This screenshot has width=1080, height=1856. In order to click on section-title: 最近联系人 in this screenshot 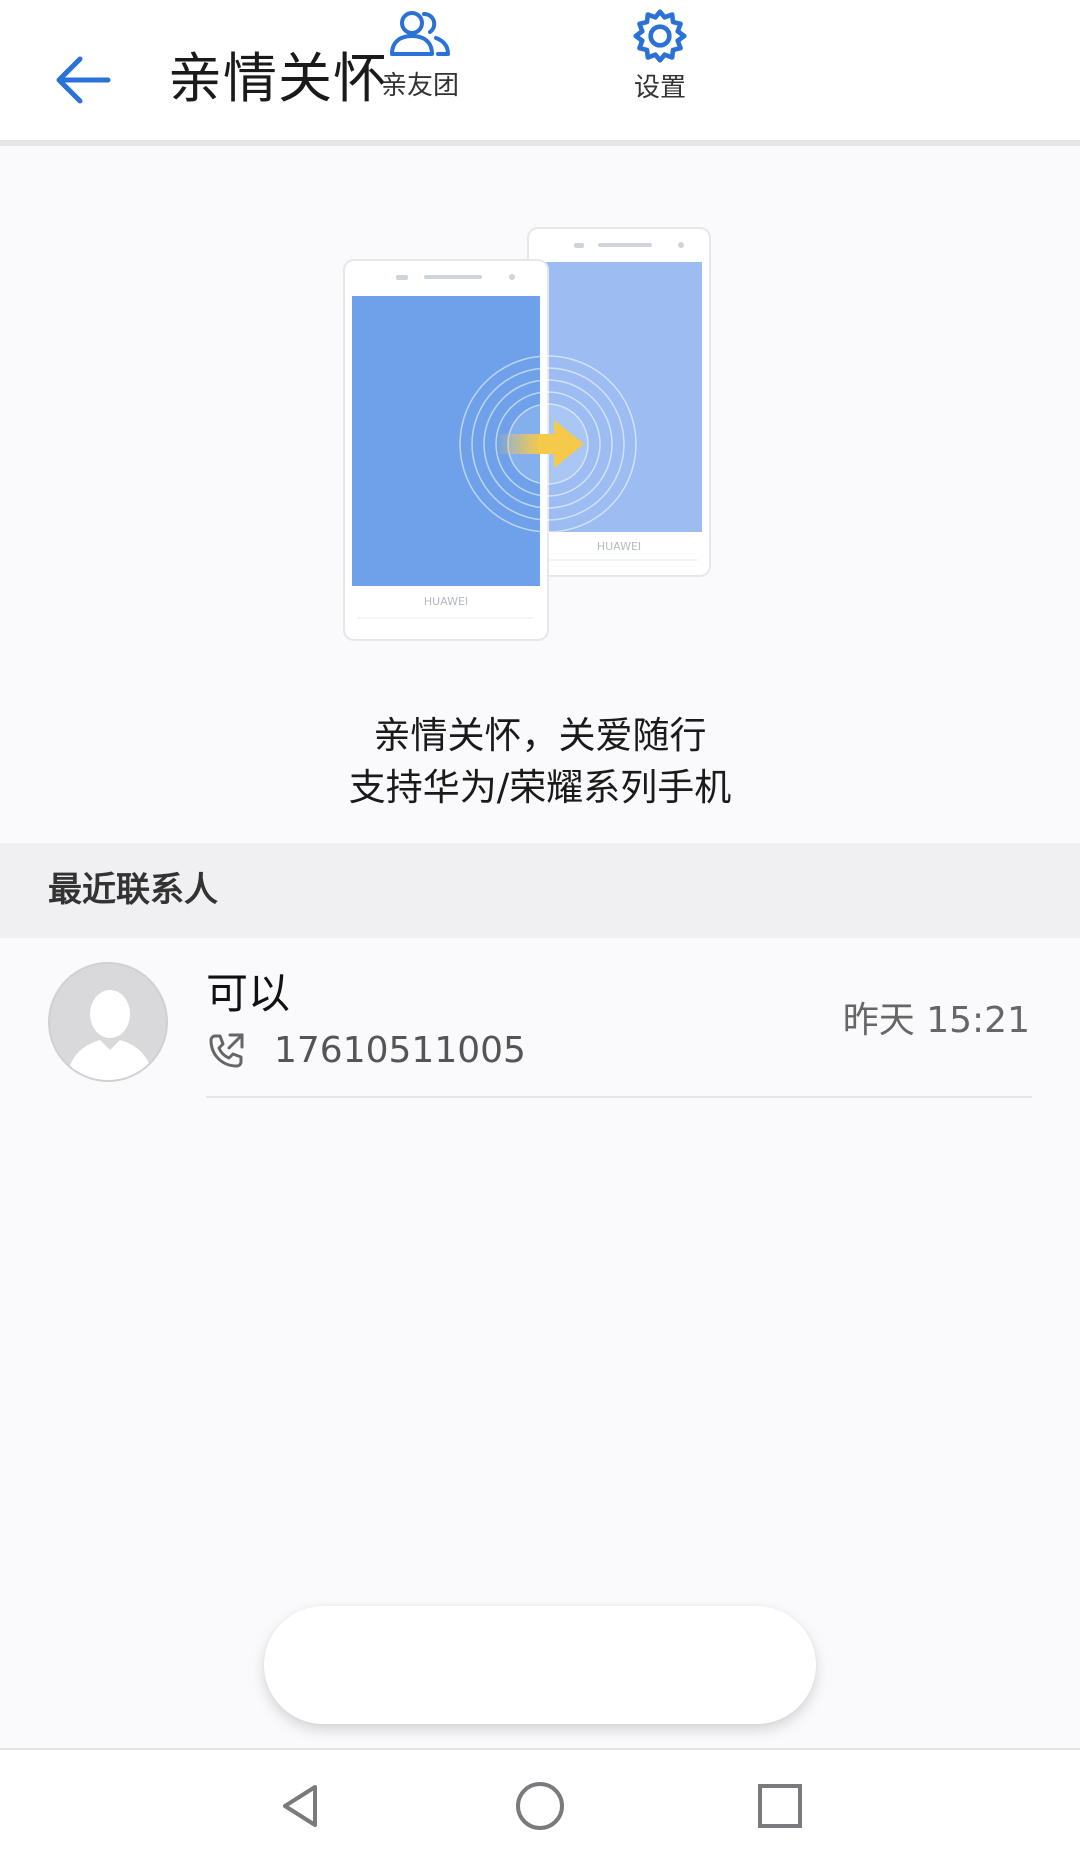, I will do `click(133, 890)`.